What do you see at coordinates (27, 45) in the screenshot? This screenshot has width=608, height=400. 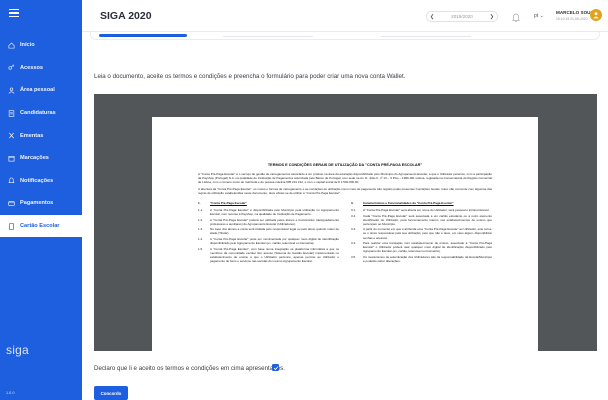 I see `sidebar-item-label: Início` at bounding box center [27, 45].